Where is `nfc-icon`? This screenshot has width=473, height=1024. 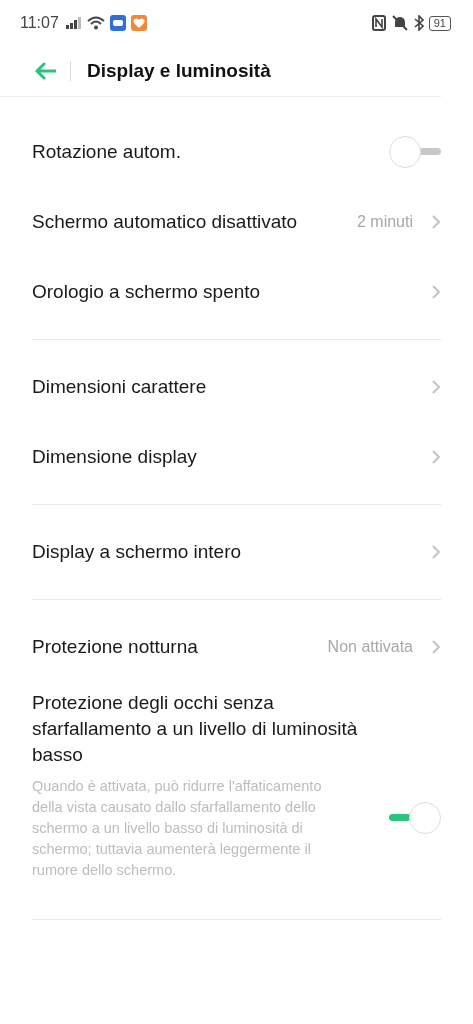 nfc-icon is located at coordinates (378, 23).